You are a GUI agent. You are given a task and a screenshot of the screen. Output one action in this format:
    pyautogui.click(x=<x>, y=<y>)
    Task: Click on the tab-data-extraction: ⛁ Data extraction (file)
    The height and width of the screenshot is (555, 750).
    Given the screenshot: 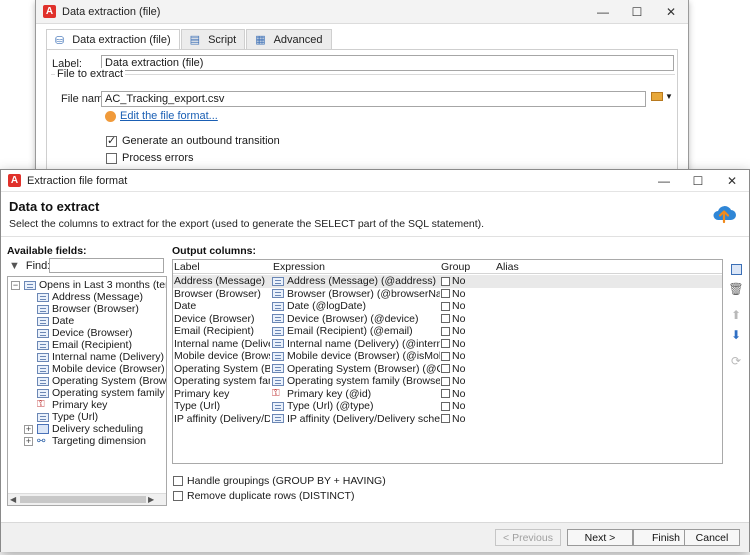 What is the action you would take?
    pyautogui.click(x=113, y=39)
    